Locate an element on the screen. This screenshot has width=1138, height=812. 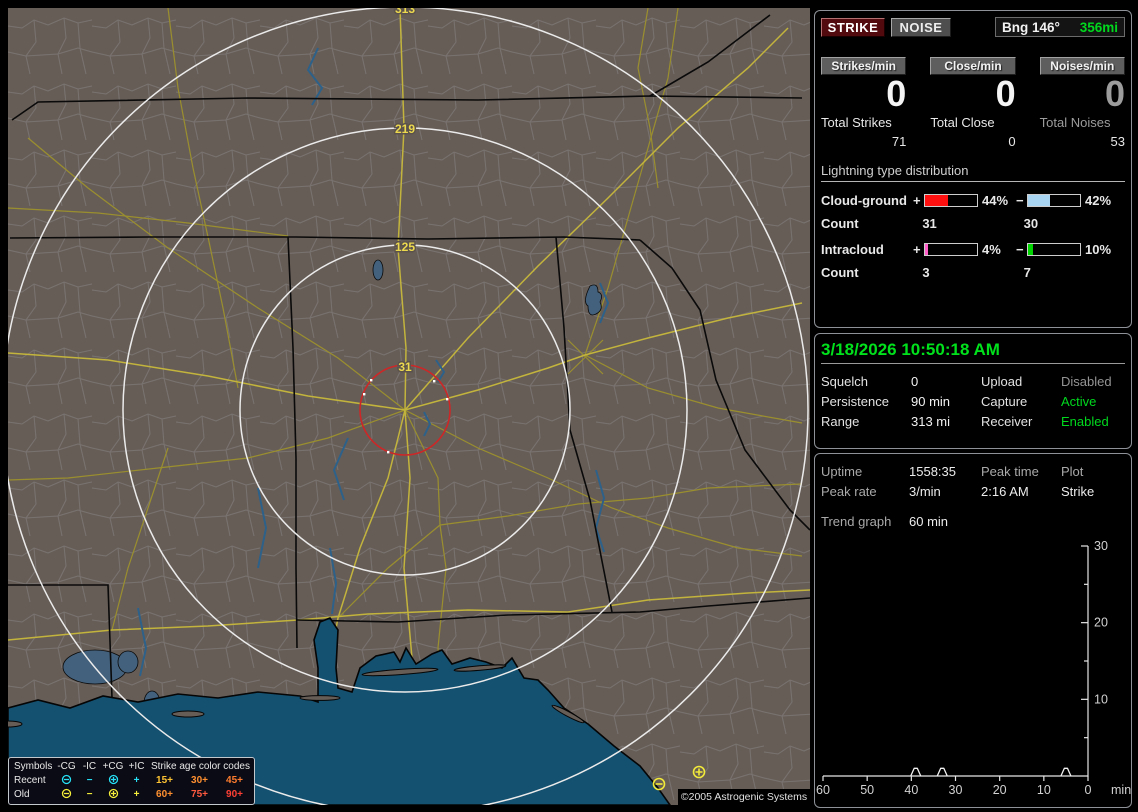
age-code-90: 90+ is located at coordinates (234, 794).